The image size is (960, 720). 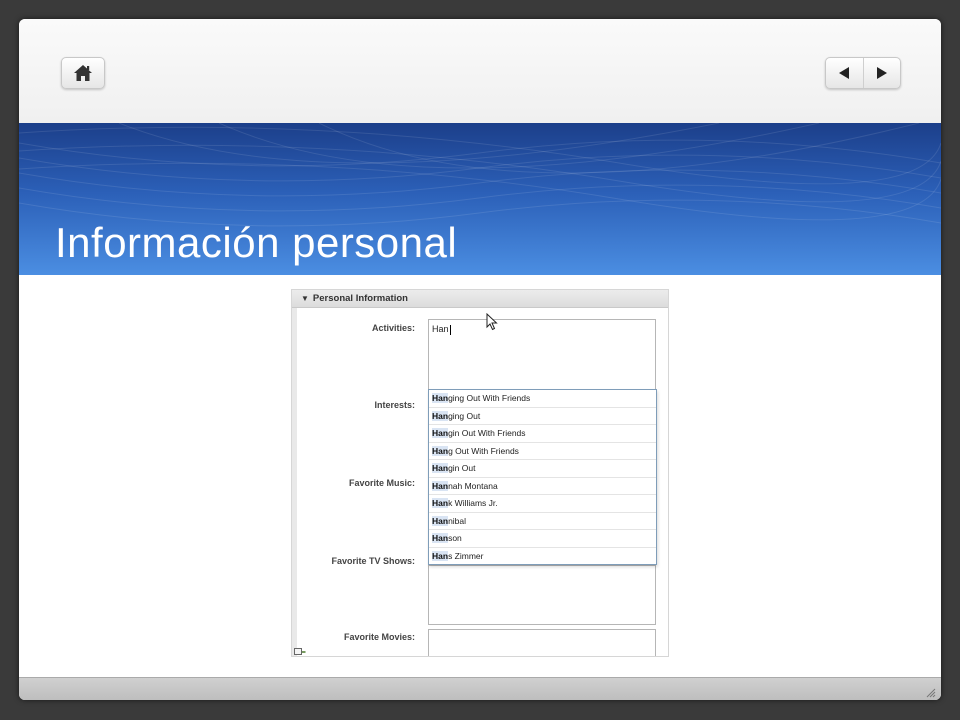 What do you see at coordinates (381, 483) in the screenshot?
I see `favorite-music-label: Favorite Music:` at bounding box center [381, 483].